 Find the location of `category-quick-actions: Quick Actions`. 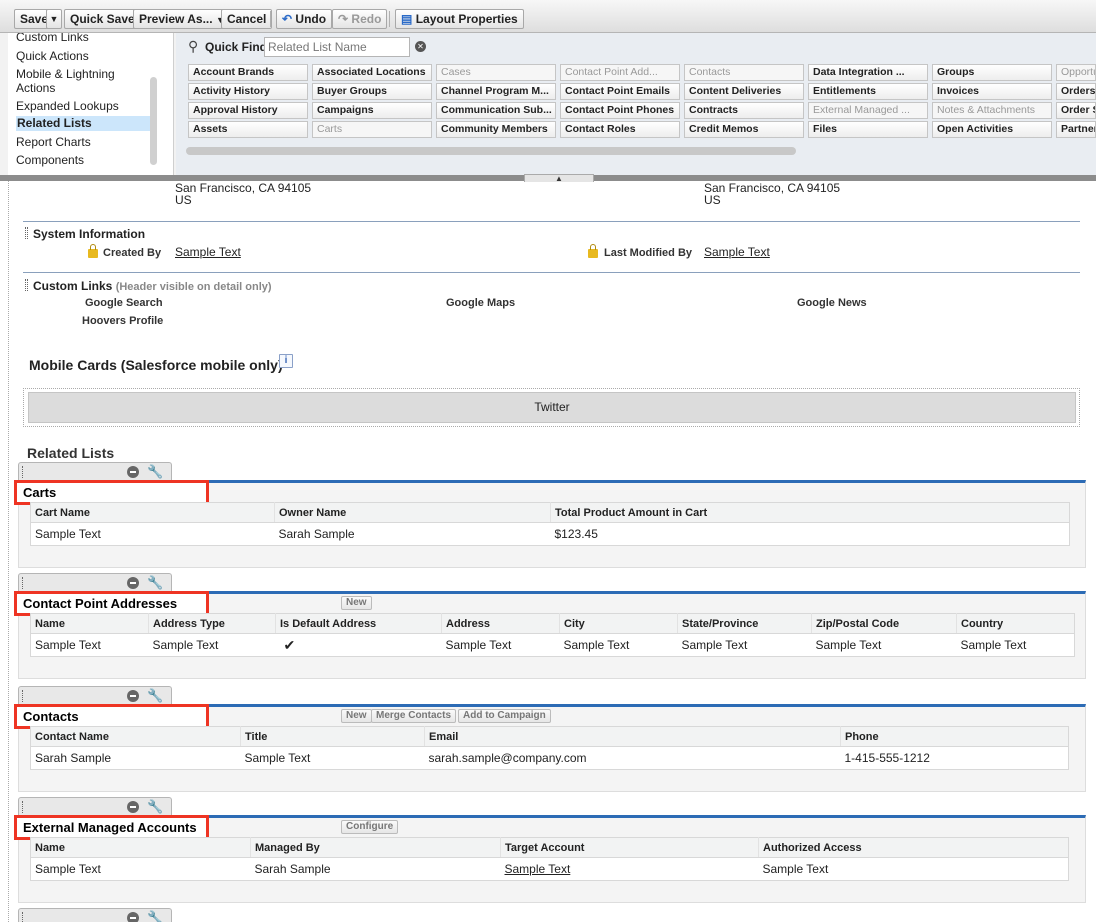

category-quick-actions: Quick Actions is located at coordinates (52, 56).